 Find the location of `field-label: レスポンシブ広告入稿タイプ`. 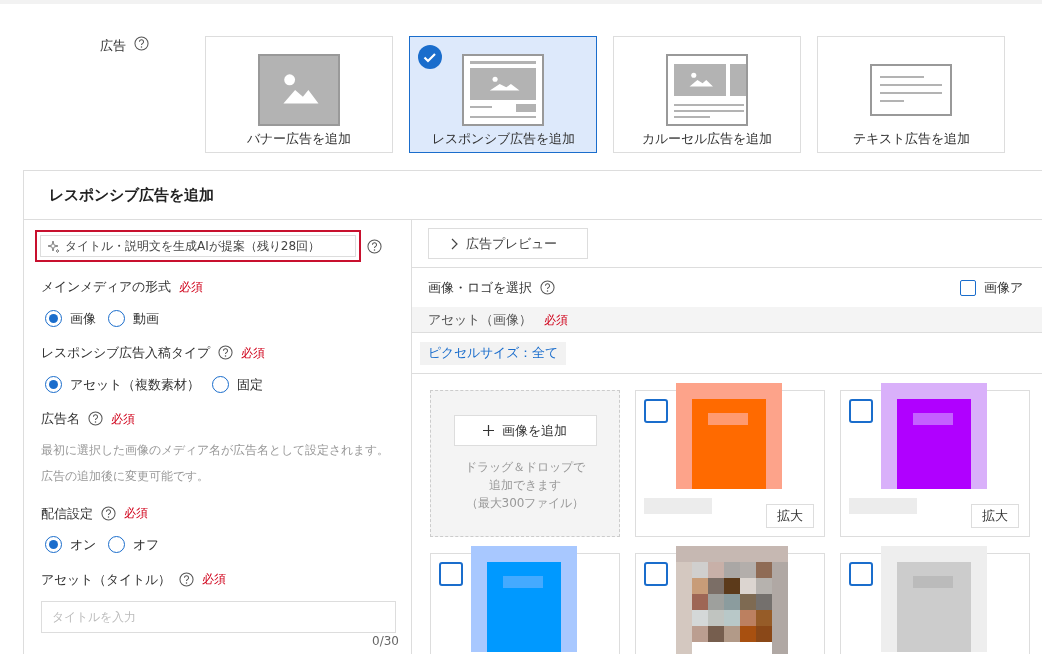

field-label: レスポンシブ広告入稿タイプ is located at coordinates (125, 353).